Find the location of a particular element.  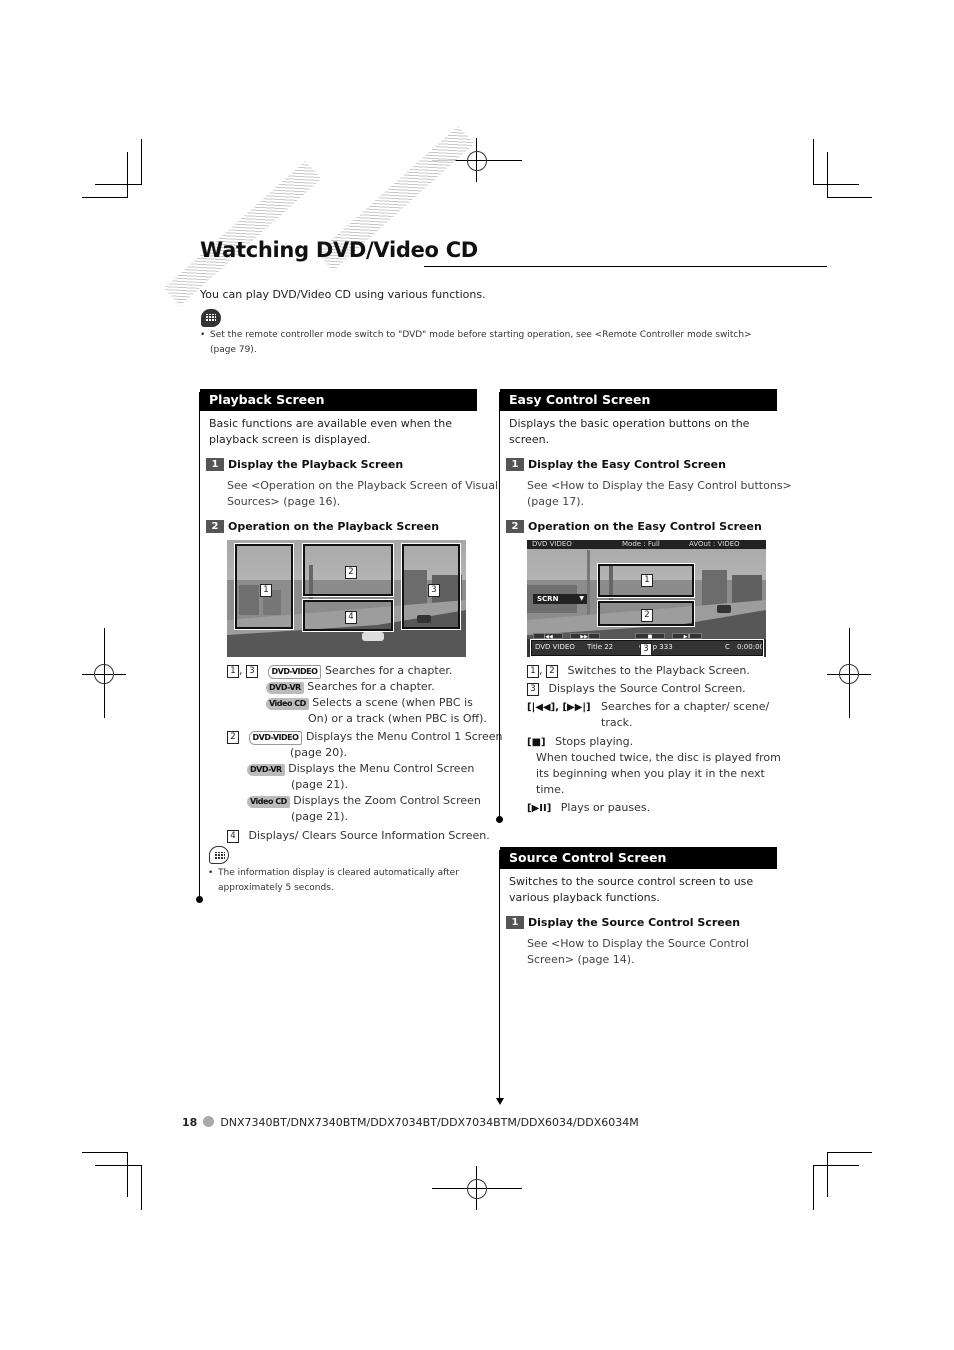

step-heading: 2 Operation on the Playback Screen is located at coordinates (322, 526).